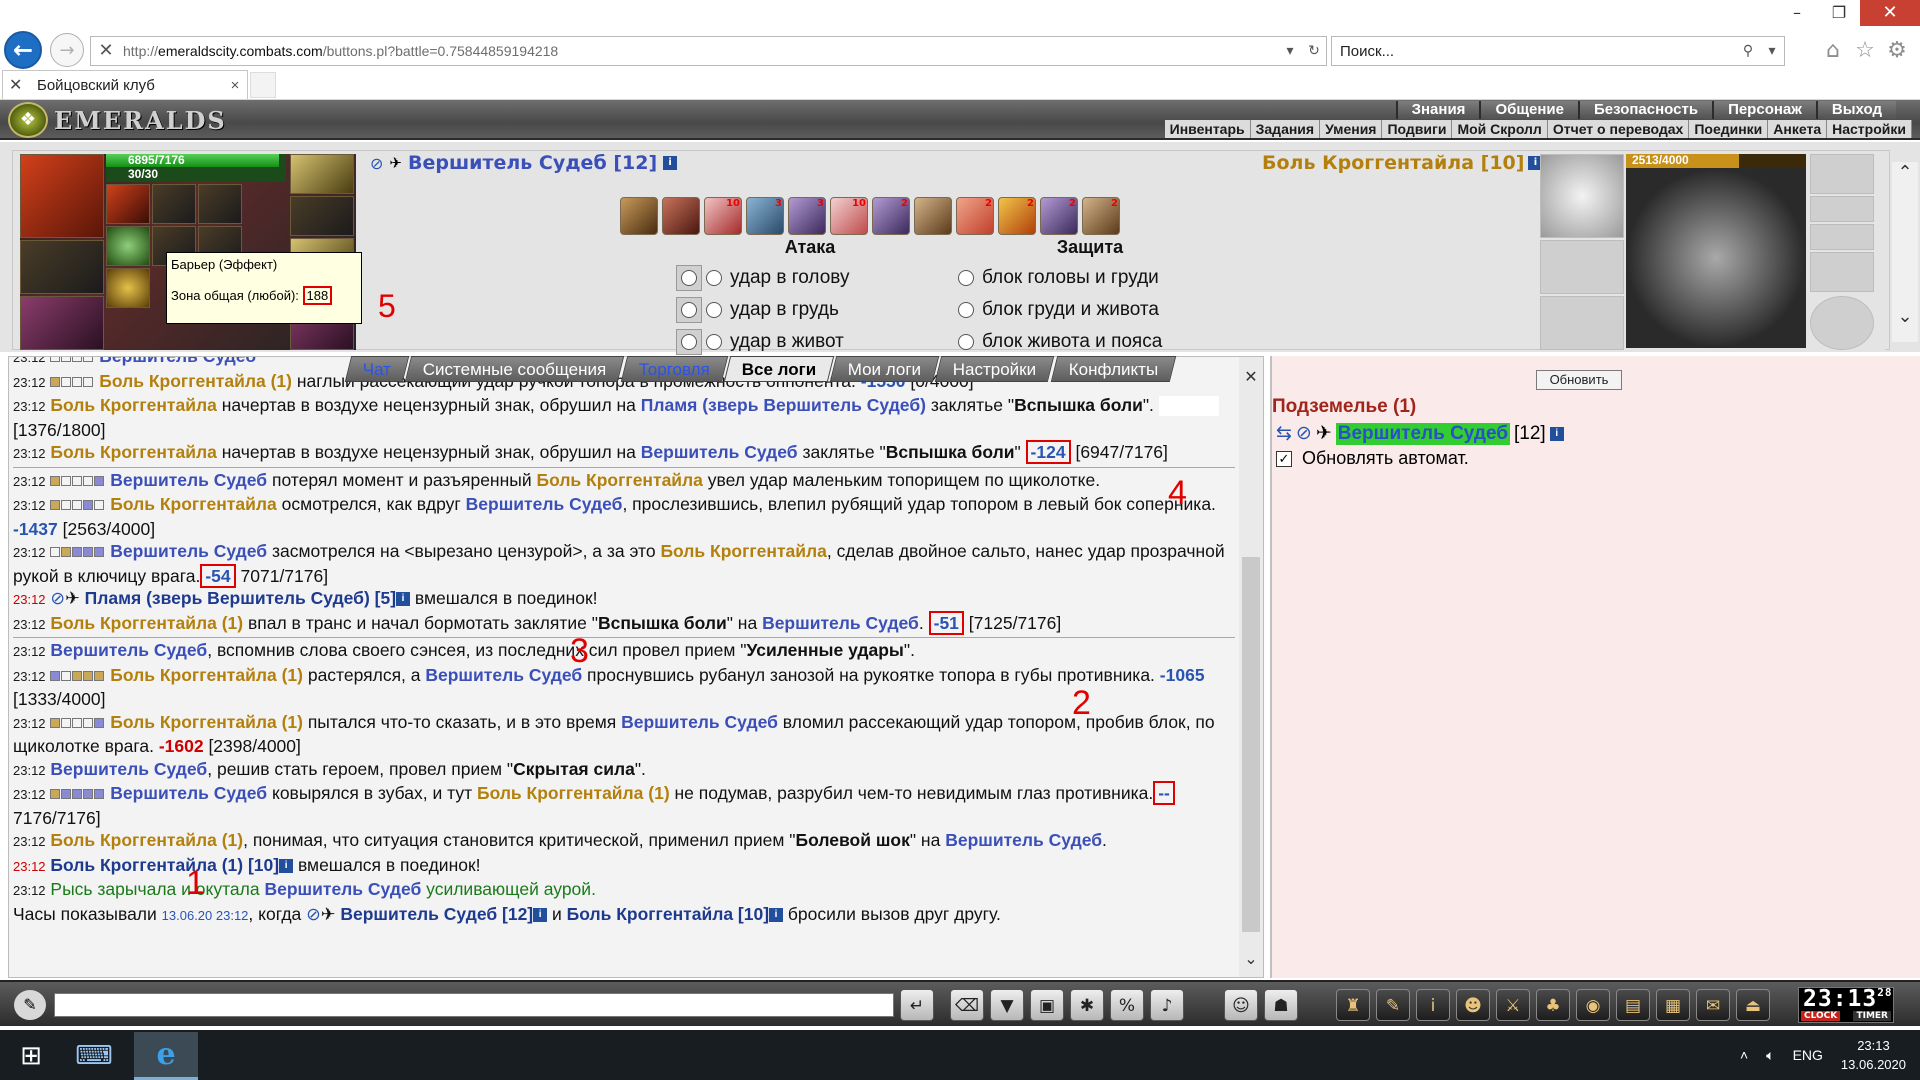 The image size is (1920, 1080). What do you see at coordinates (128, 204) in the screenshot?
I see `amulet-slot` at bounding box center [128, 204].